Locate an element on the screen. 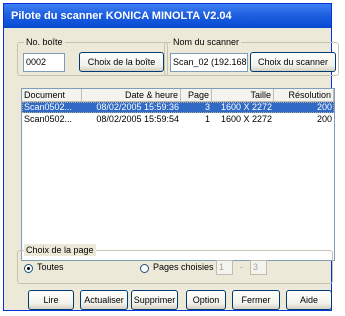 The height and width of the screenshot is (316, 345). help-button: Aide is located at coordinates (309, 300).